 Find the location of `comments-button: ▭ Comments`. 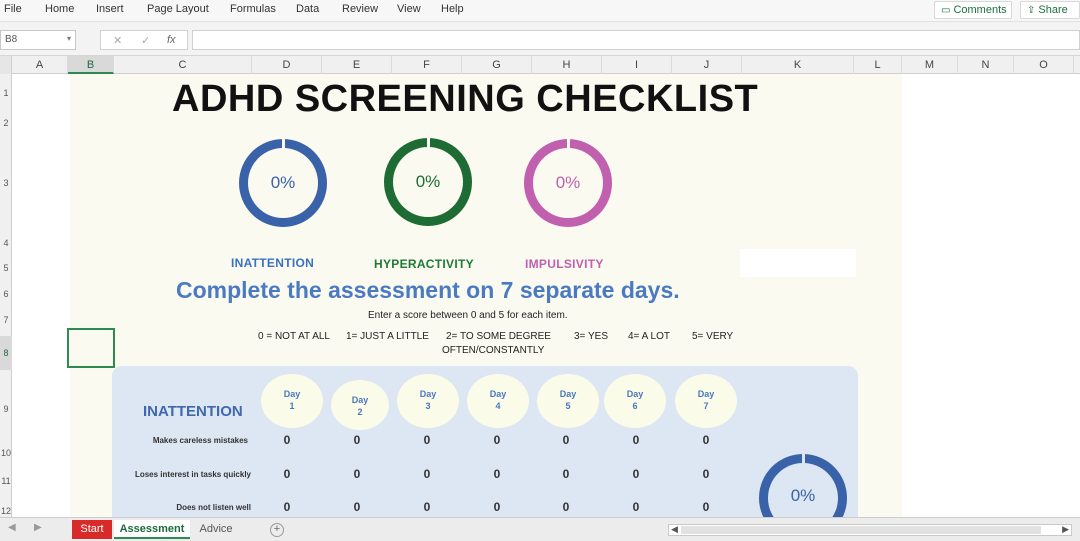

comments-button: ▭ Comments is located at coordinates (973, 10).